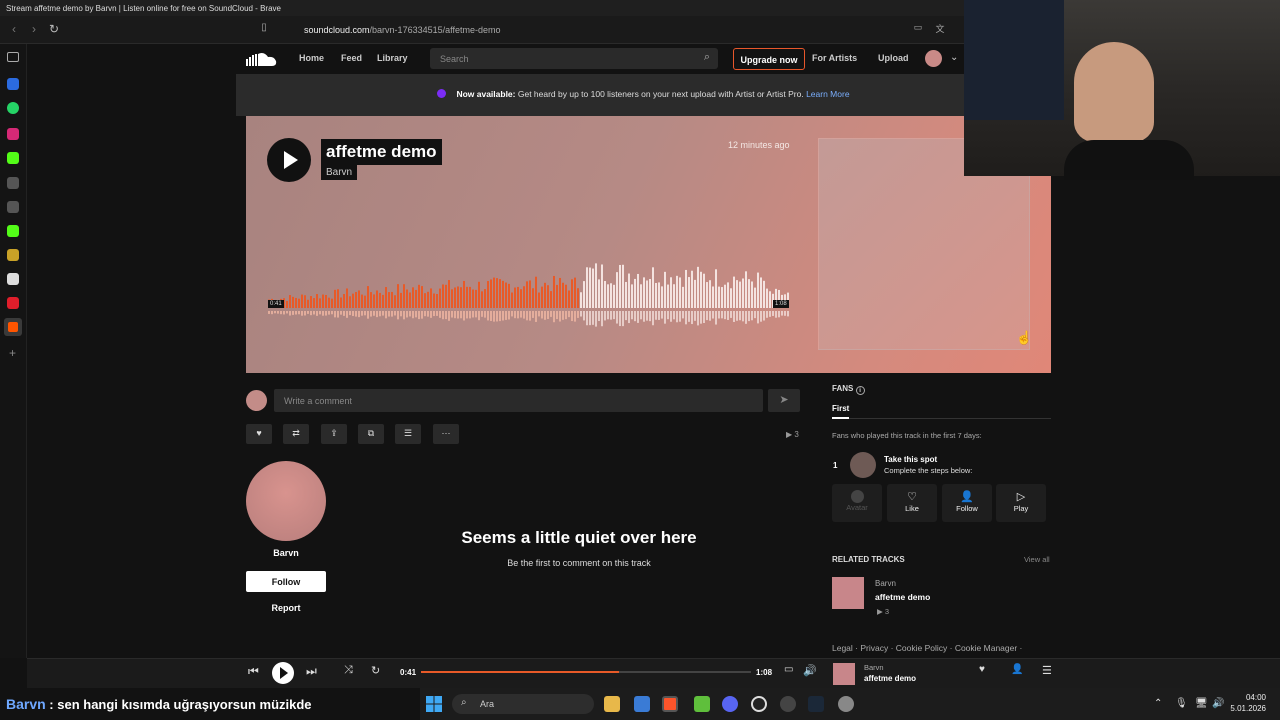 Image resolution: width=1280 pixels, height=720 pixels. I want to click on network-icon: 🖥, so click(1201, 703).